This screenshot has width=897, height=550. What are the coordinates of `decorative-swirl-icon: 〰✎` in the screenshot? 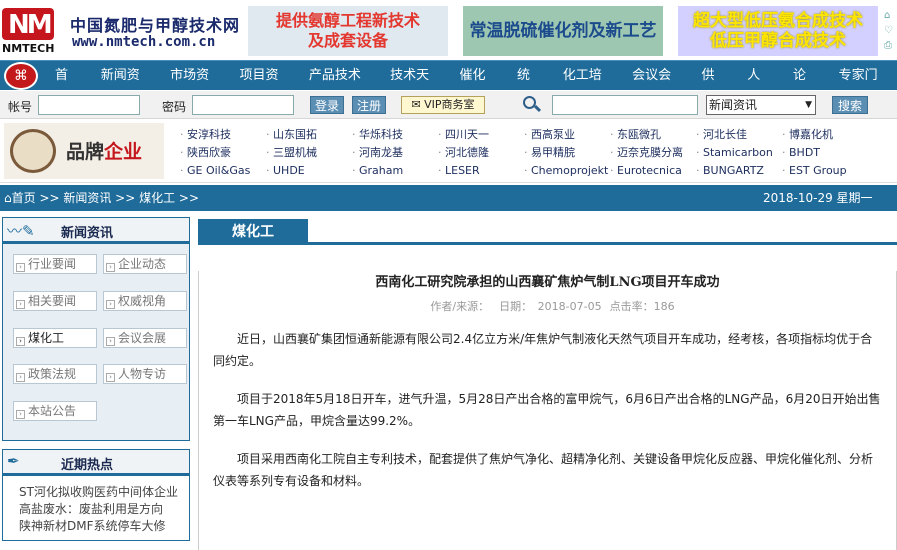 It's located at (21, 231).